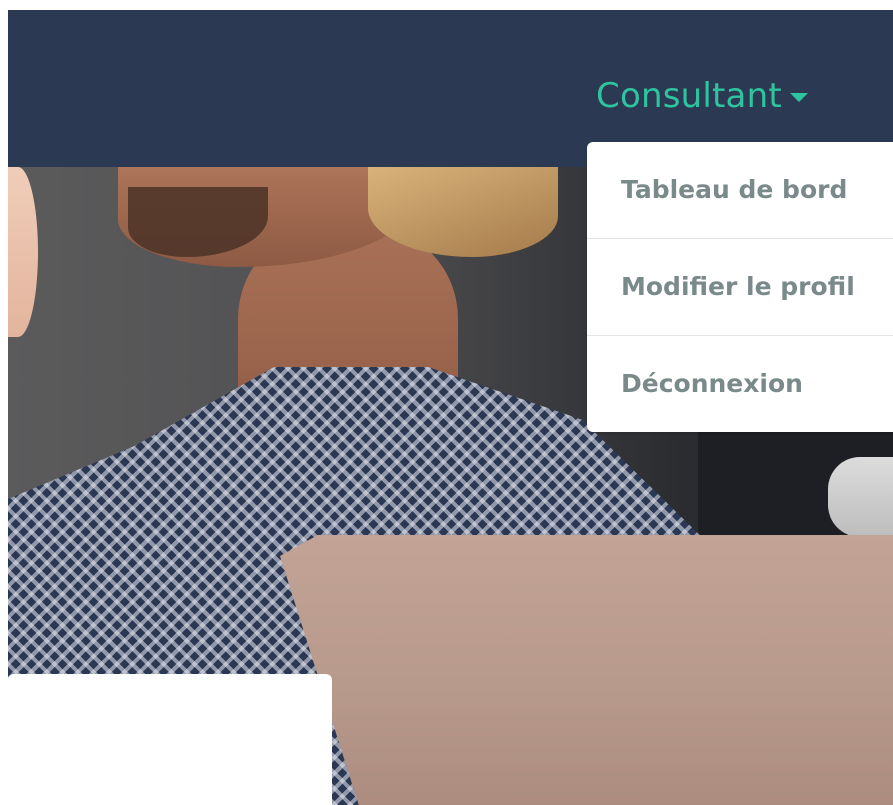  I want to click on menu-item-edit-profile: Modifier le profil, so click(740, 286).